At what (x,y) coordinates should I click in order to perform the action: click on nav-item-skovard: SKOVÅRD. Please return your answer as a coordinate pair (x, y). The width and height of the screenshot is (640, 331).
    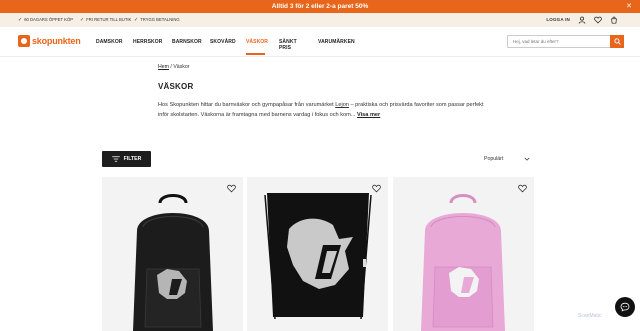
    Looking at the image, I should click on (223, 42).